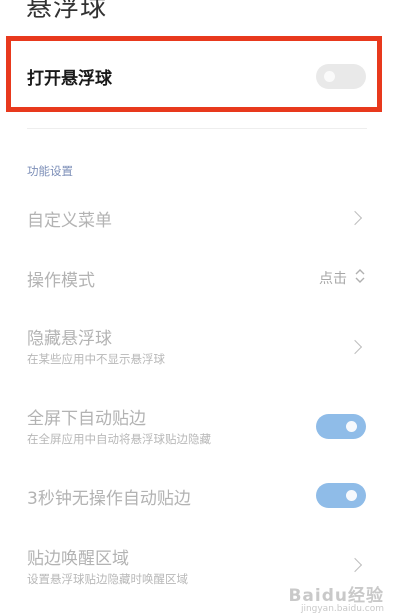 This screenshot has width=402, height=616. Describe the element at coordinates (197, 128) in the screenshot. I see `divider` at that location.